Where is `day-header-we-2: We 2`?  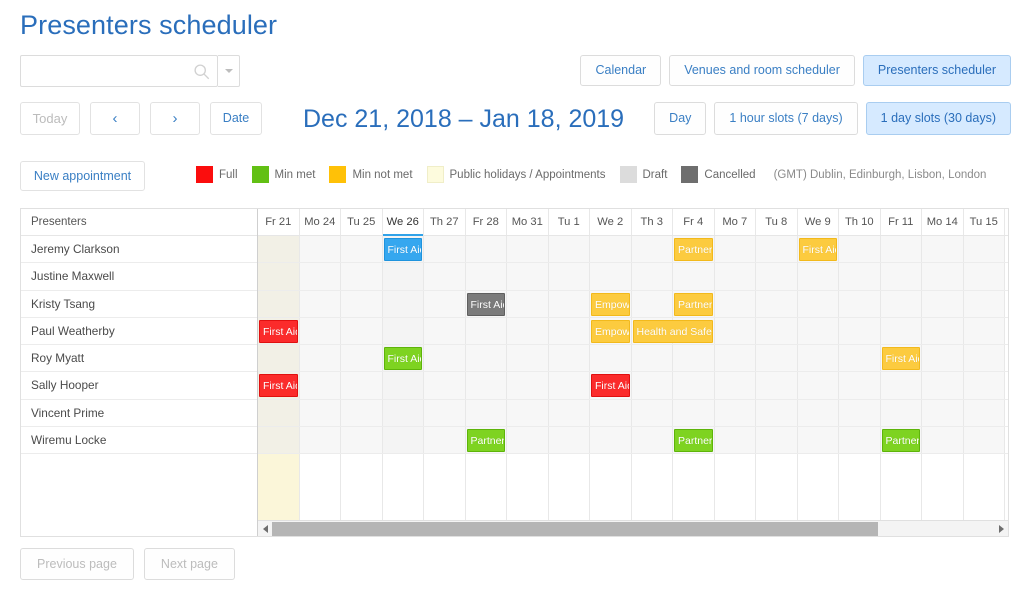 day-header-we-2: We 2 is located at coordinates (611, 222).